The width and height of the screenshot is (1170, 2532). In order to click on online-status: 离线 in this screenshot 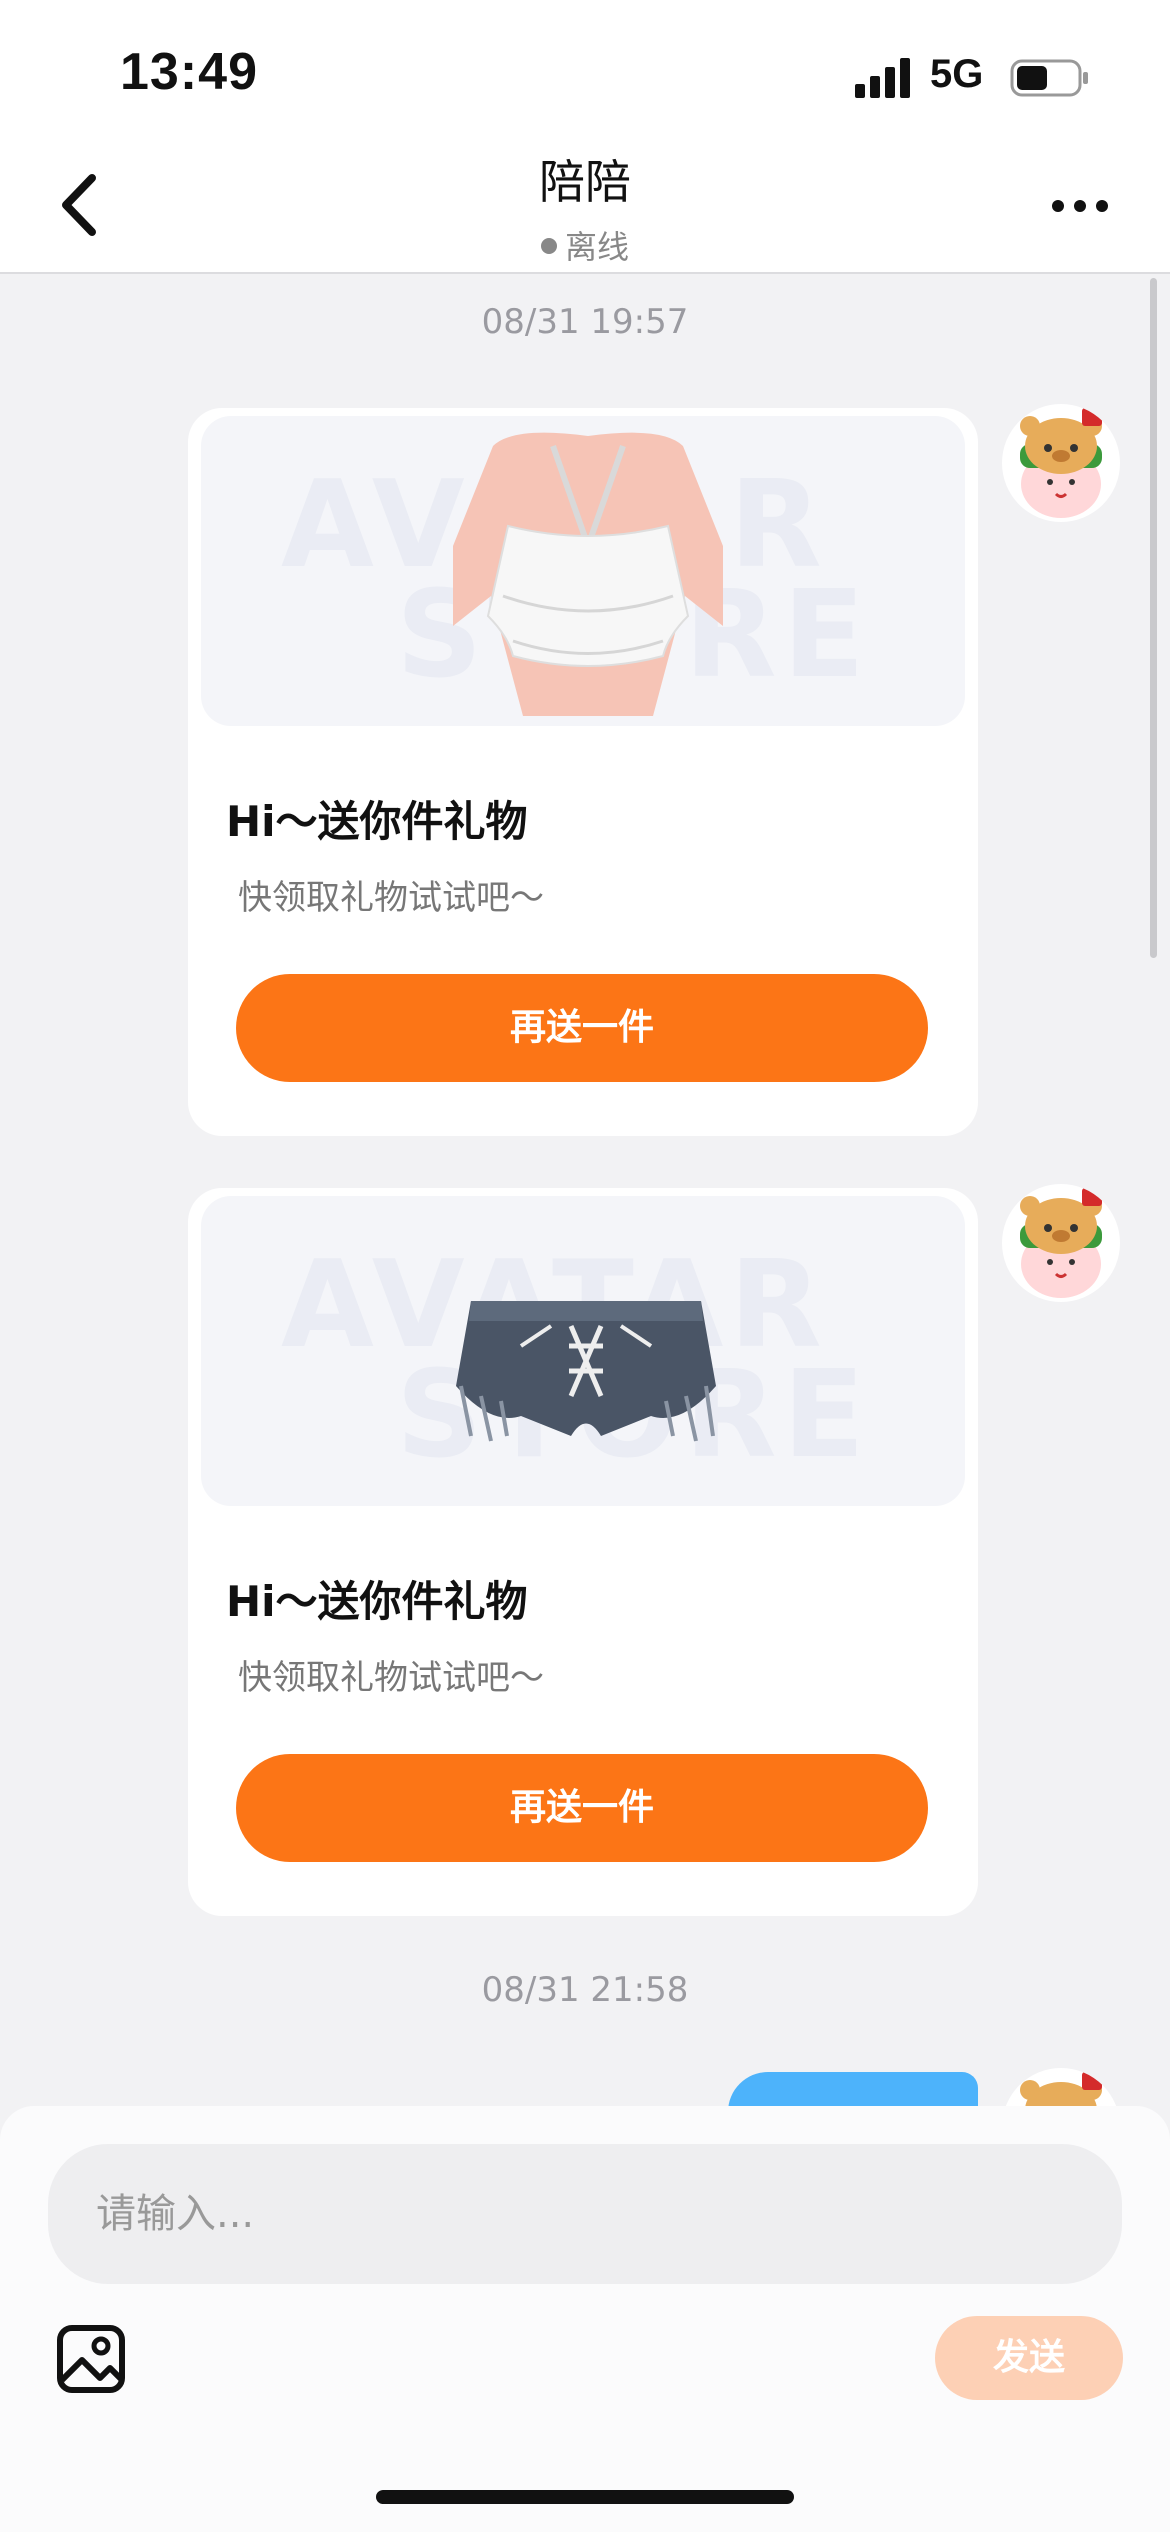, I will do `click(585, 245)`.